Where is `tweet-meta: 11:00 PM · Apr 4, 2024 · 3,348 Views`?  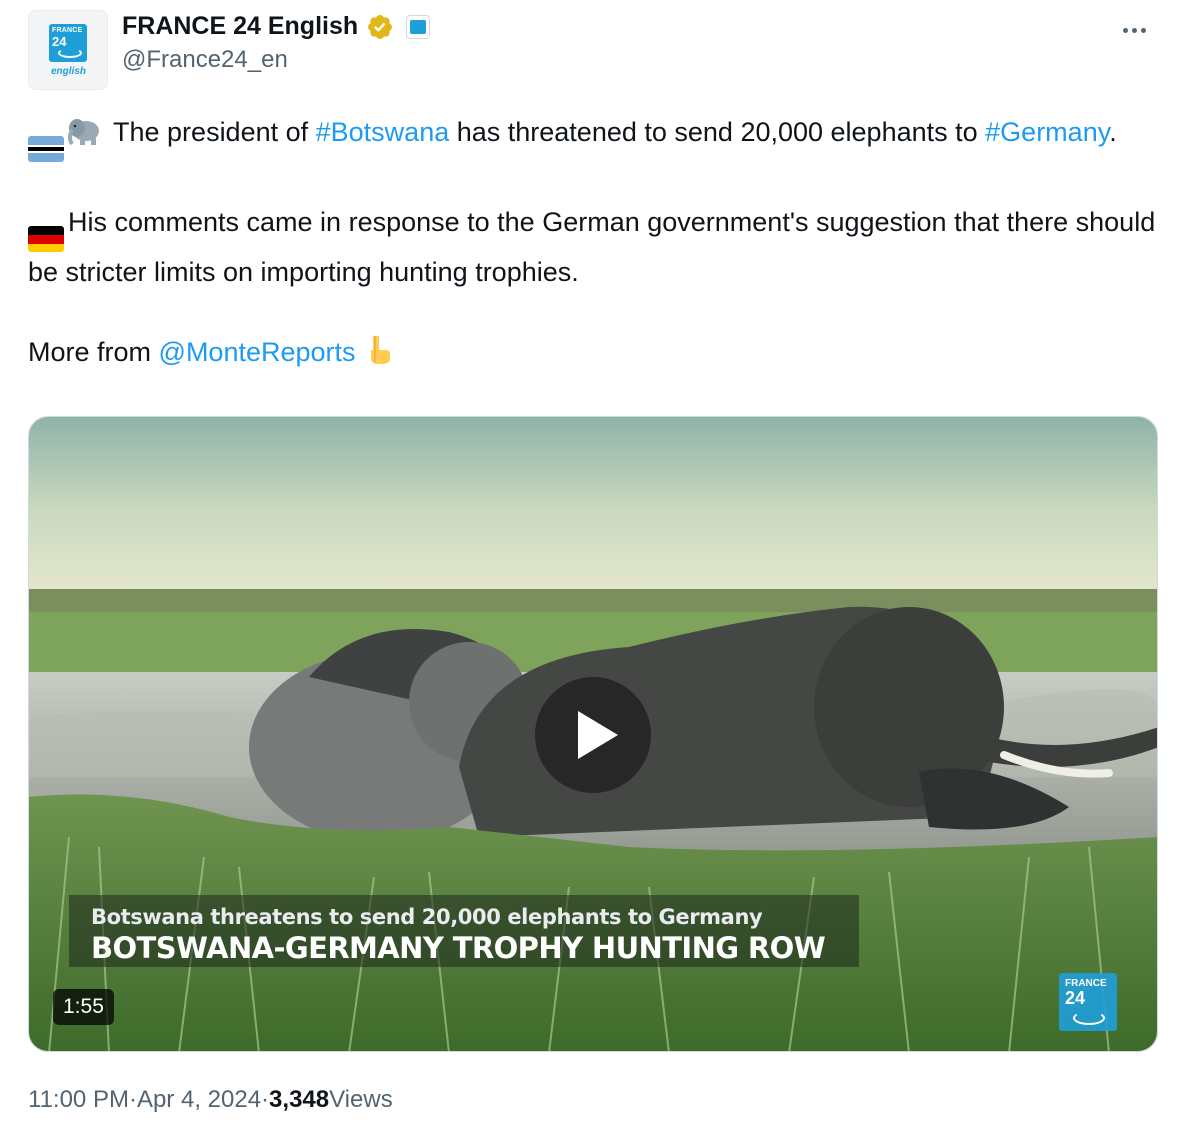
tweet-meta: 11:00 PM · Apr 4, 2024 · 3,348 Views is located at coordinates (210, 1100).